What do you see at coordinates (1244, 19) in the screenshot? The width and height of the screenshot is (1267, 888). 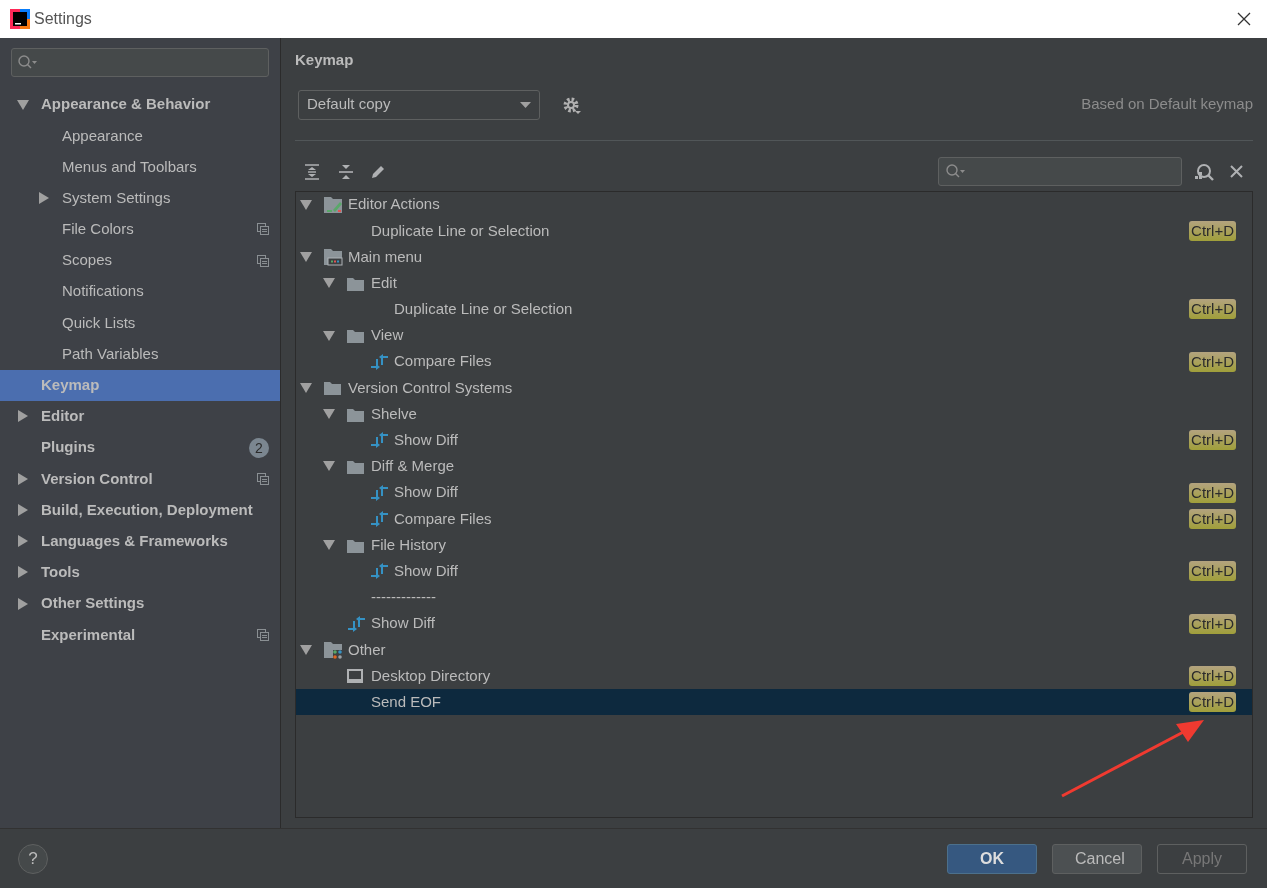 I see `close-icon` at bounding box center [1244, 19].